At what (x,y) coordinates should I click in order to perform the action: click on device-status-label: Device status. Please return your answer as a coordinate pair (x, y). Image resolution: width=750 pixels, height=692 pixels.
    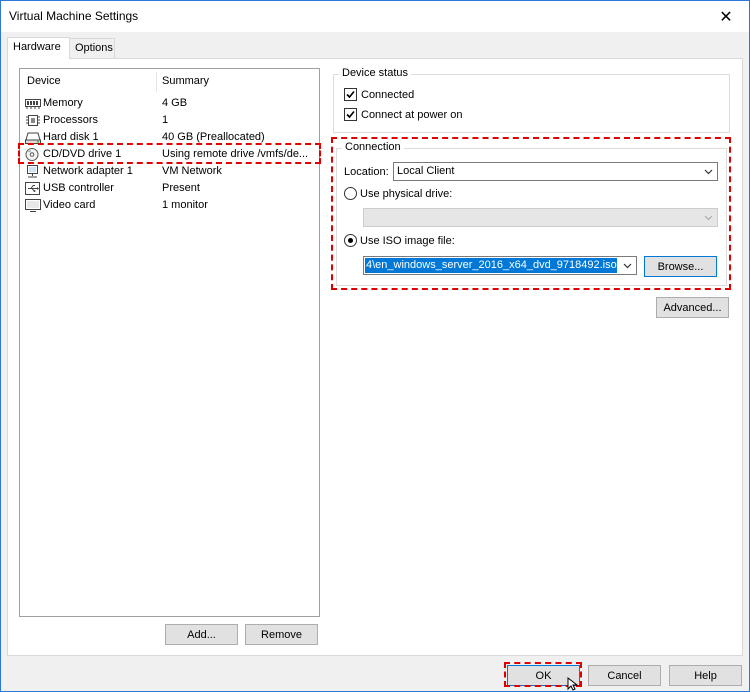
    Looking at the image, I should click on (375, 73).